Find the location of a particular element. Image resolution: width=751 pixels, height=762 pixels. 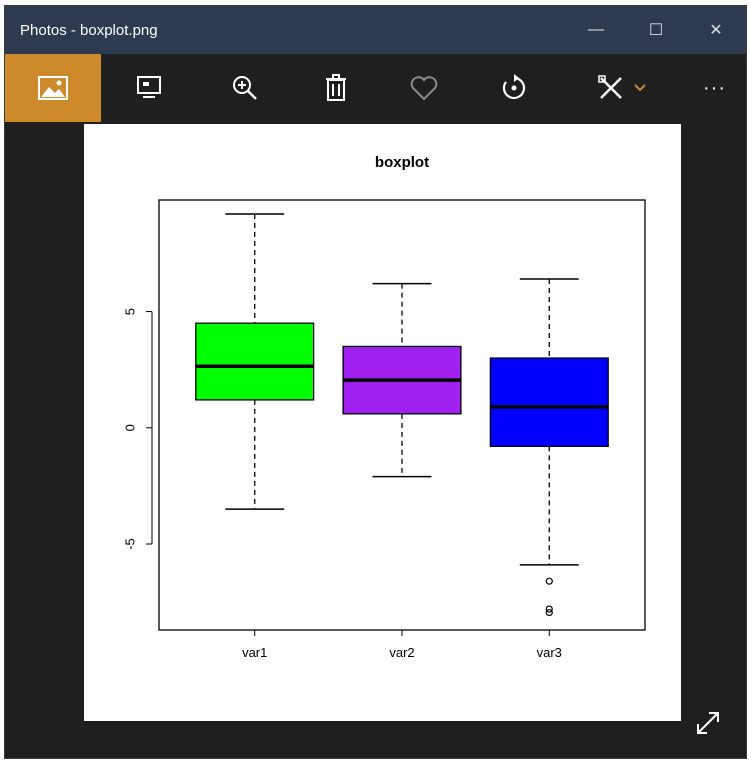

edit-button is located at coordinates (621, 88).